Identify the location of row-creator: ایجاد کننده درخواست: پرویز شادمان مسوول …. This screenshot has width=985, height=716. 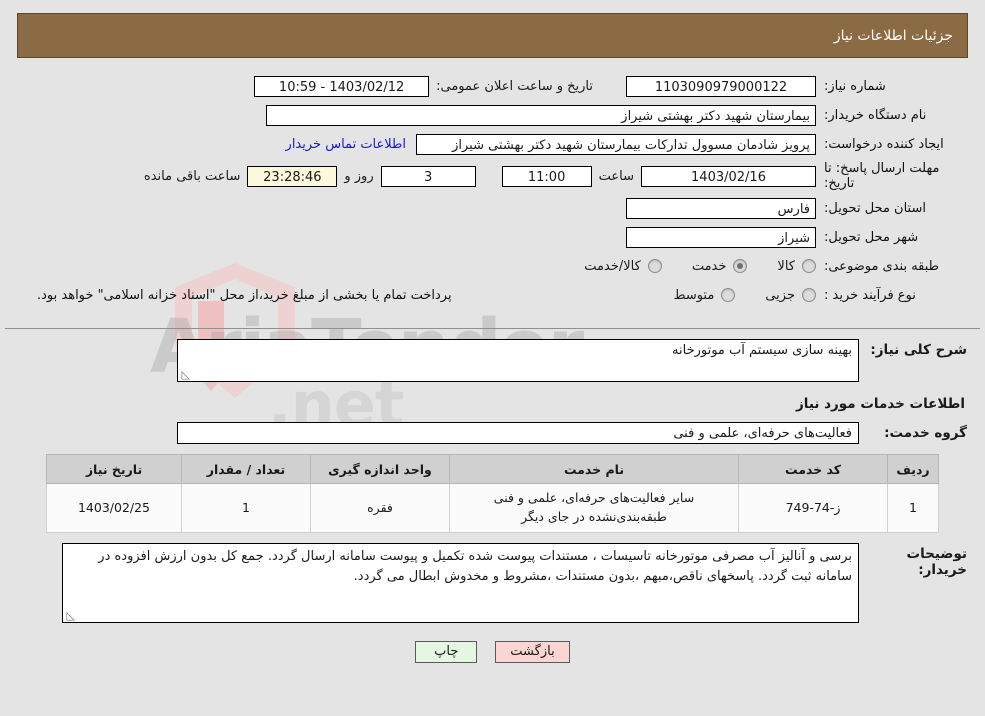
(492, 144).